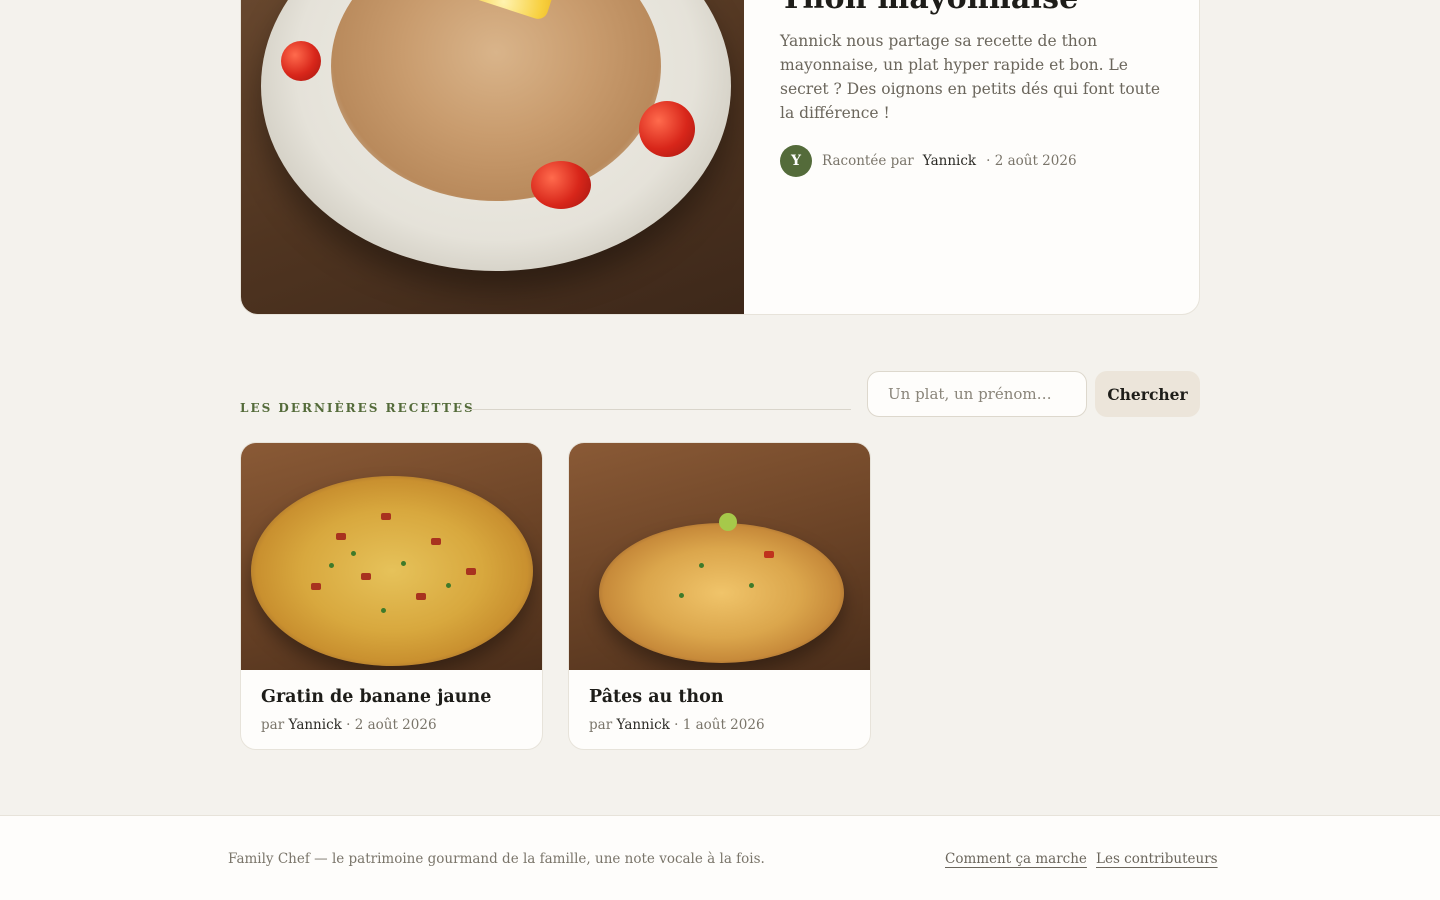  What do you see at coordinates (658, 409) in the screenshot?
I see `section-divider` at bounding box center [658, 409].